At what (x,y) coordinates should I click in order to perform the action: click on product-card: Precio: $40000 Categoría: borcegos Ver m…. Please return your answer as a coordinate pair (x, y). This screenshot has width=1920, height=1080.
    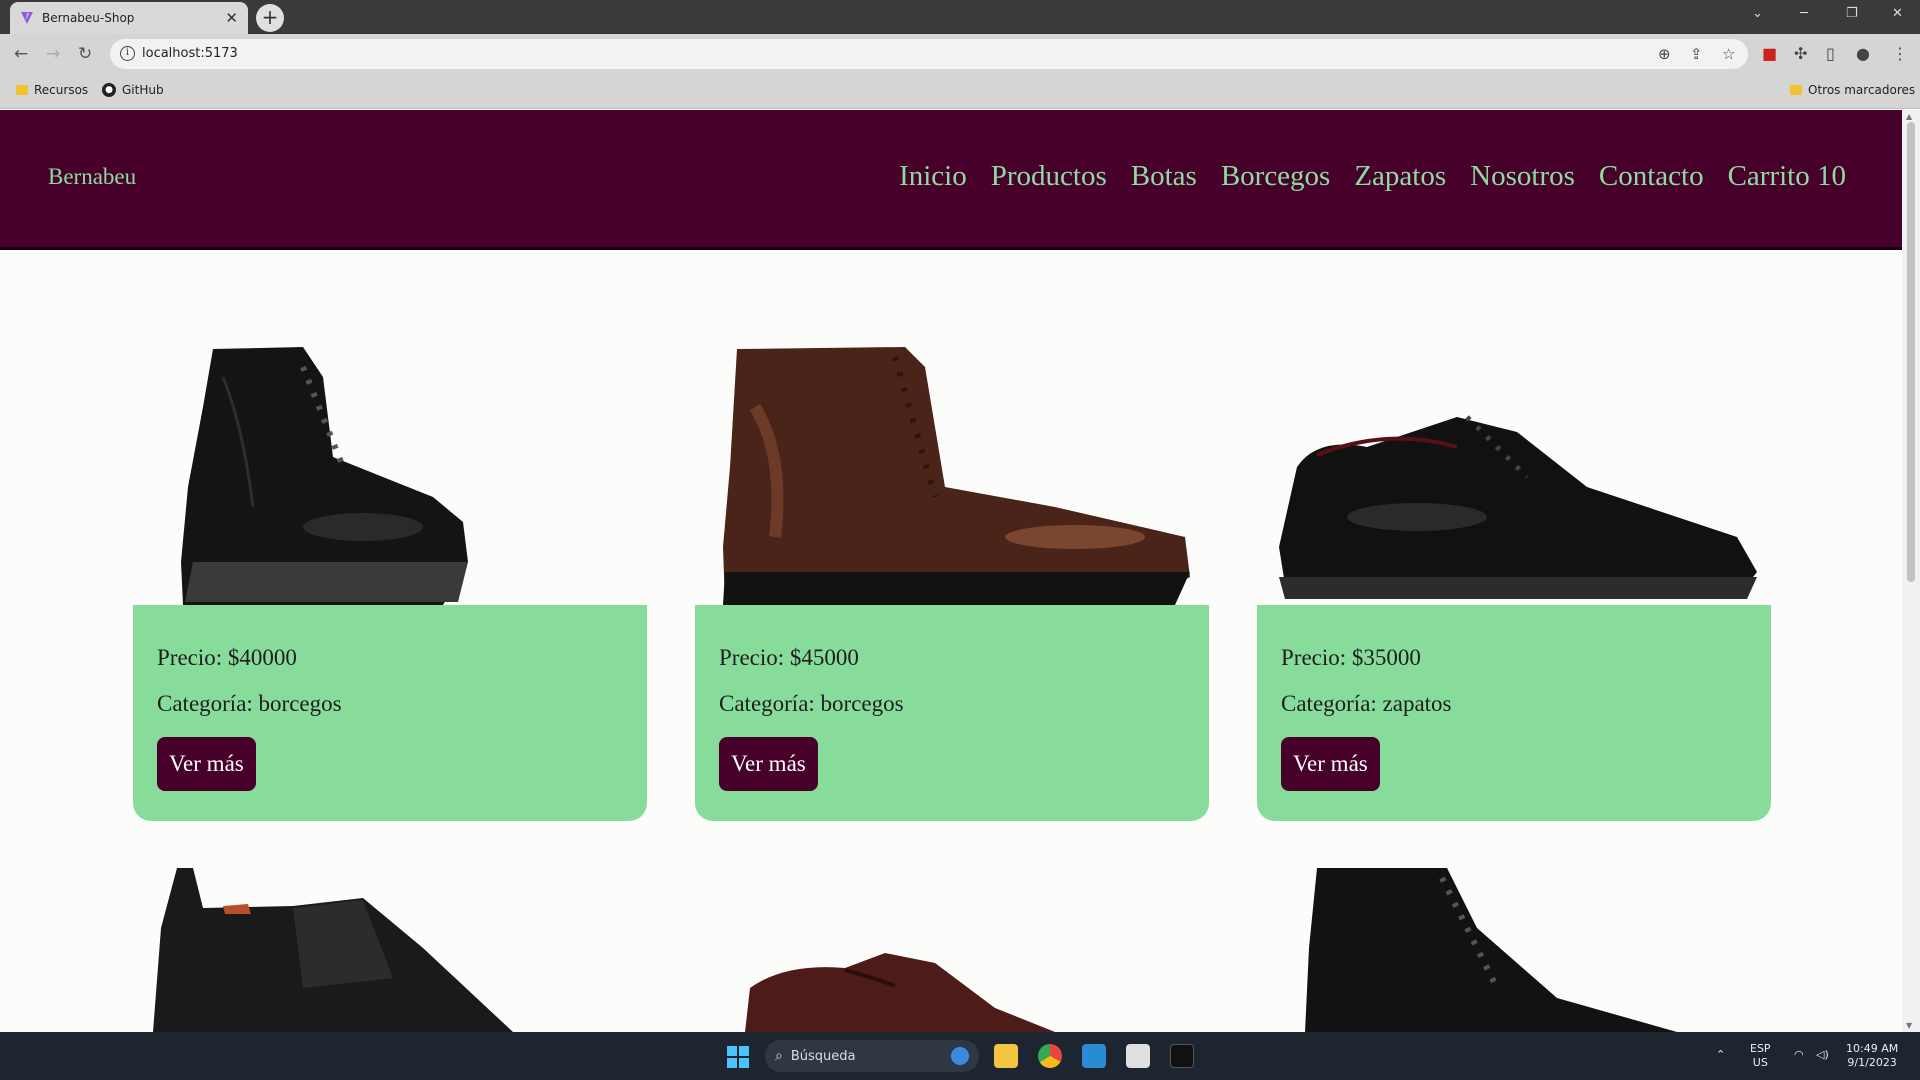
    Looking at the image, I should click on (390, 584).